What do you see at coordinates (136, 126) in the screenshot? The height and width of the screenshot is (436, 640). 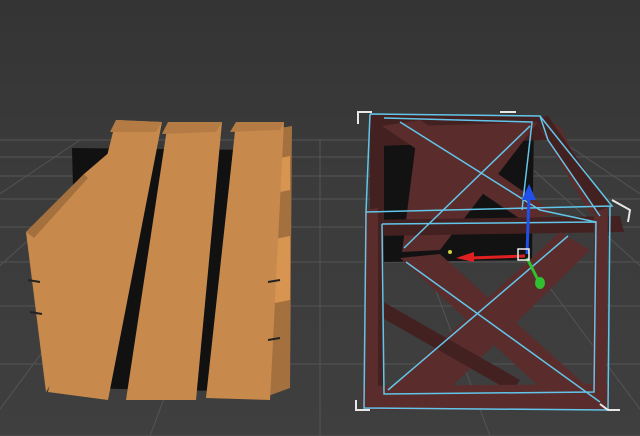 I see `crate-slat-top` at bounding box center [136, 126].